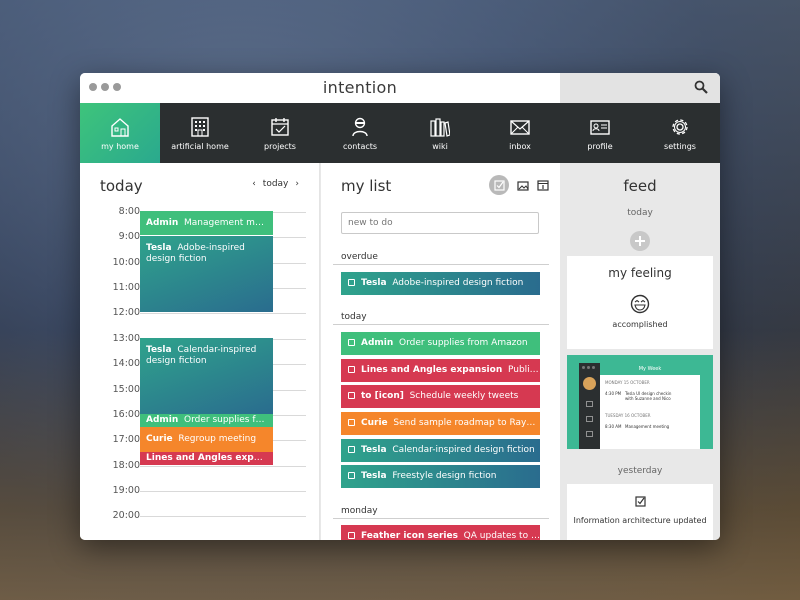 The width and height of the screenshot is (800, 600). What do you see at coordinates (680, 127) in the screenshot?
I see `gear-icon` at bounding box center [680, 127].